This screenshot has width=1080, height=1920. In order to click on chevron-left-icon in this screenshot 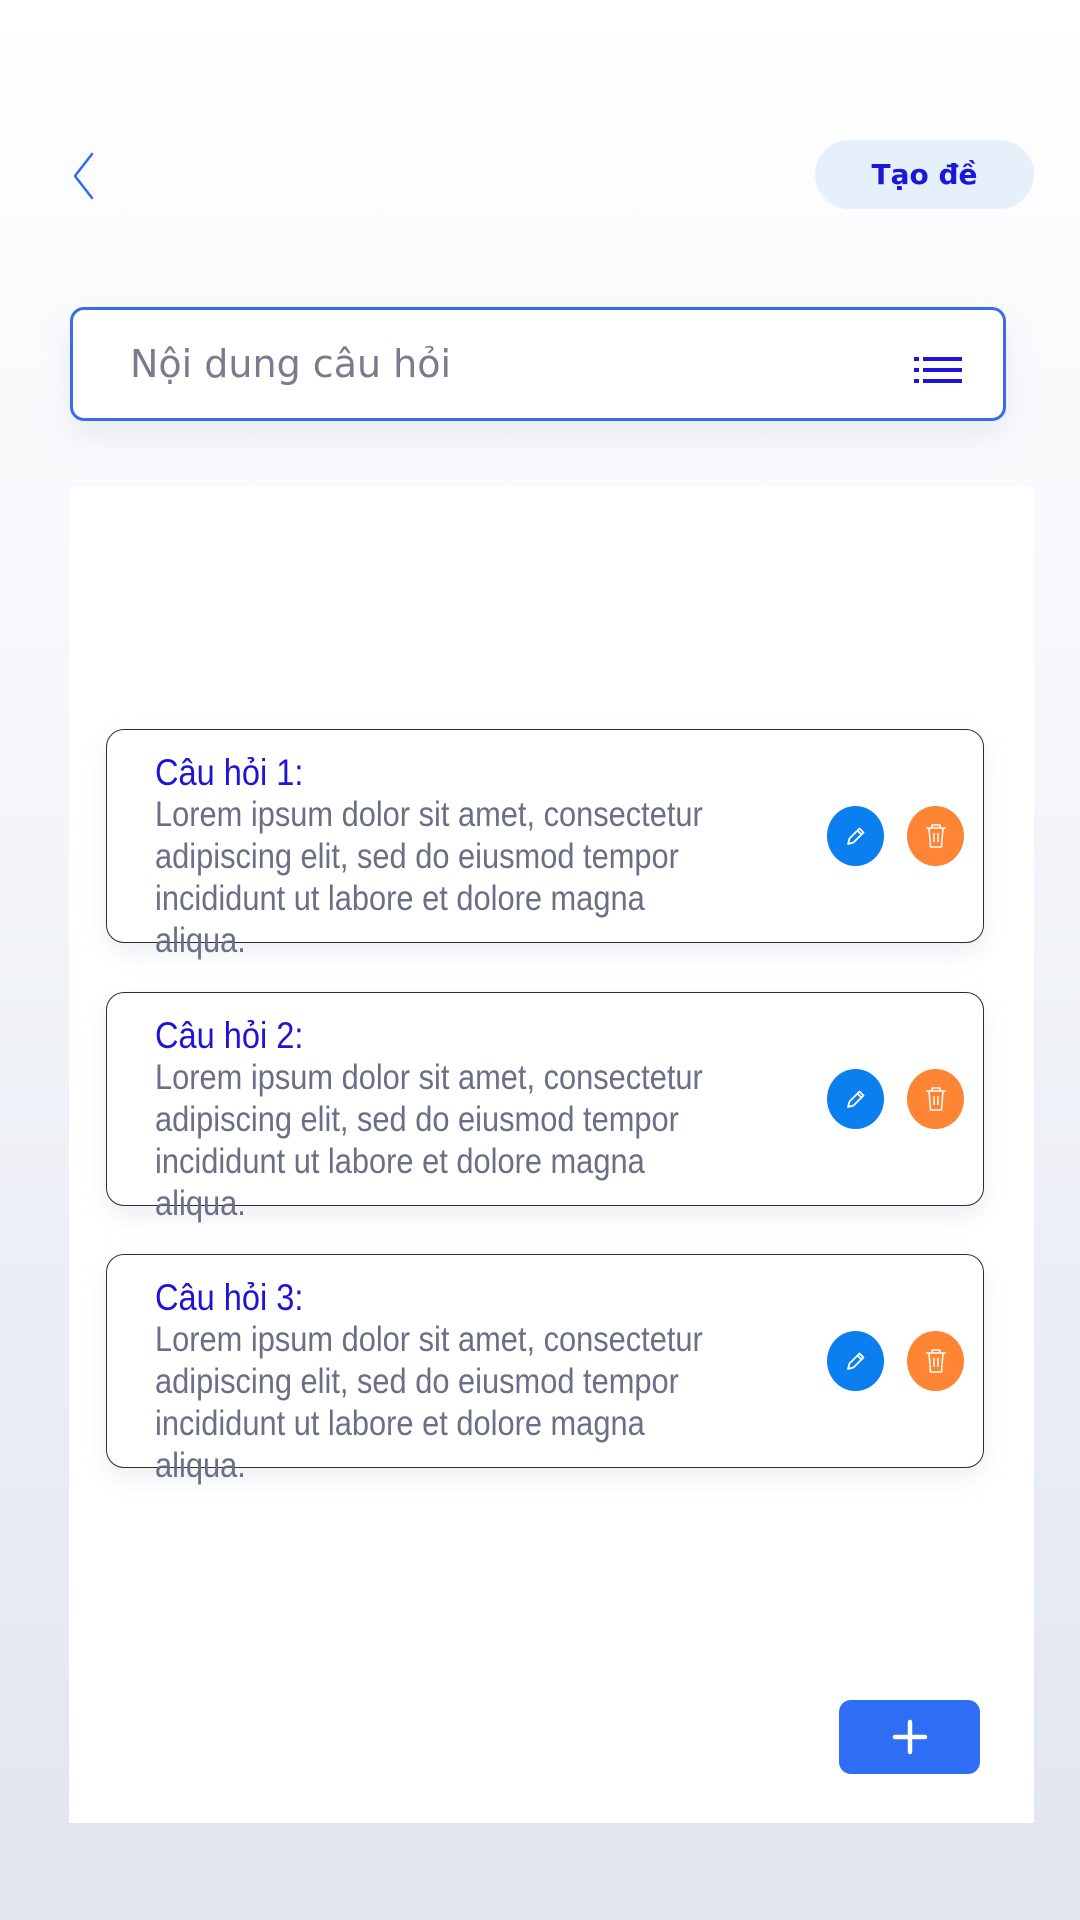, I will do `click(83, 176)`.